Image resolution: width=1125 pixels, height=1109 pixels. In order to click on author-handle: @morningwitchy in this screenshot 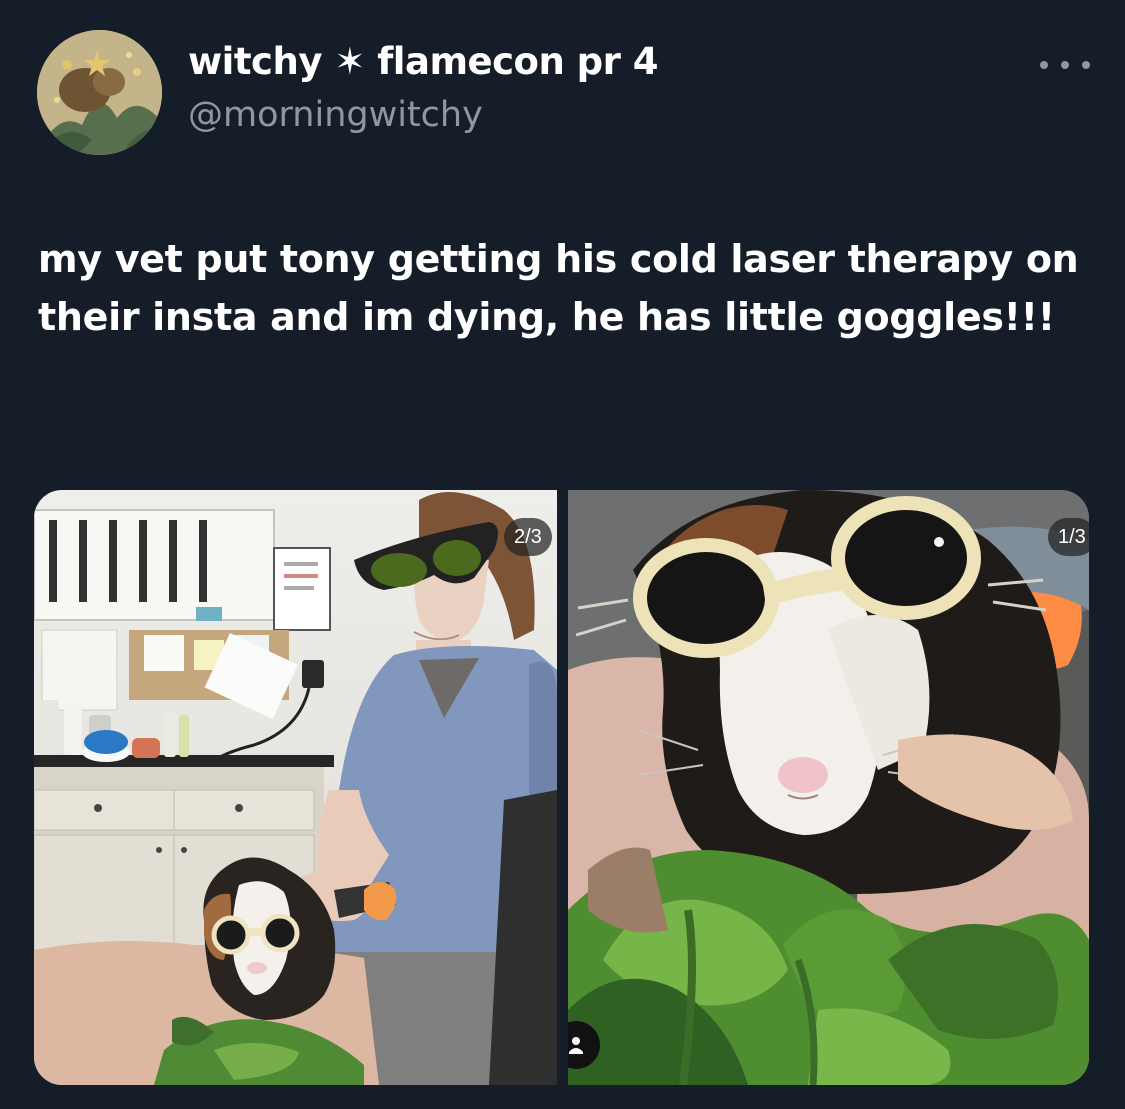, I will do `click(335, 115)`.